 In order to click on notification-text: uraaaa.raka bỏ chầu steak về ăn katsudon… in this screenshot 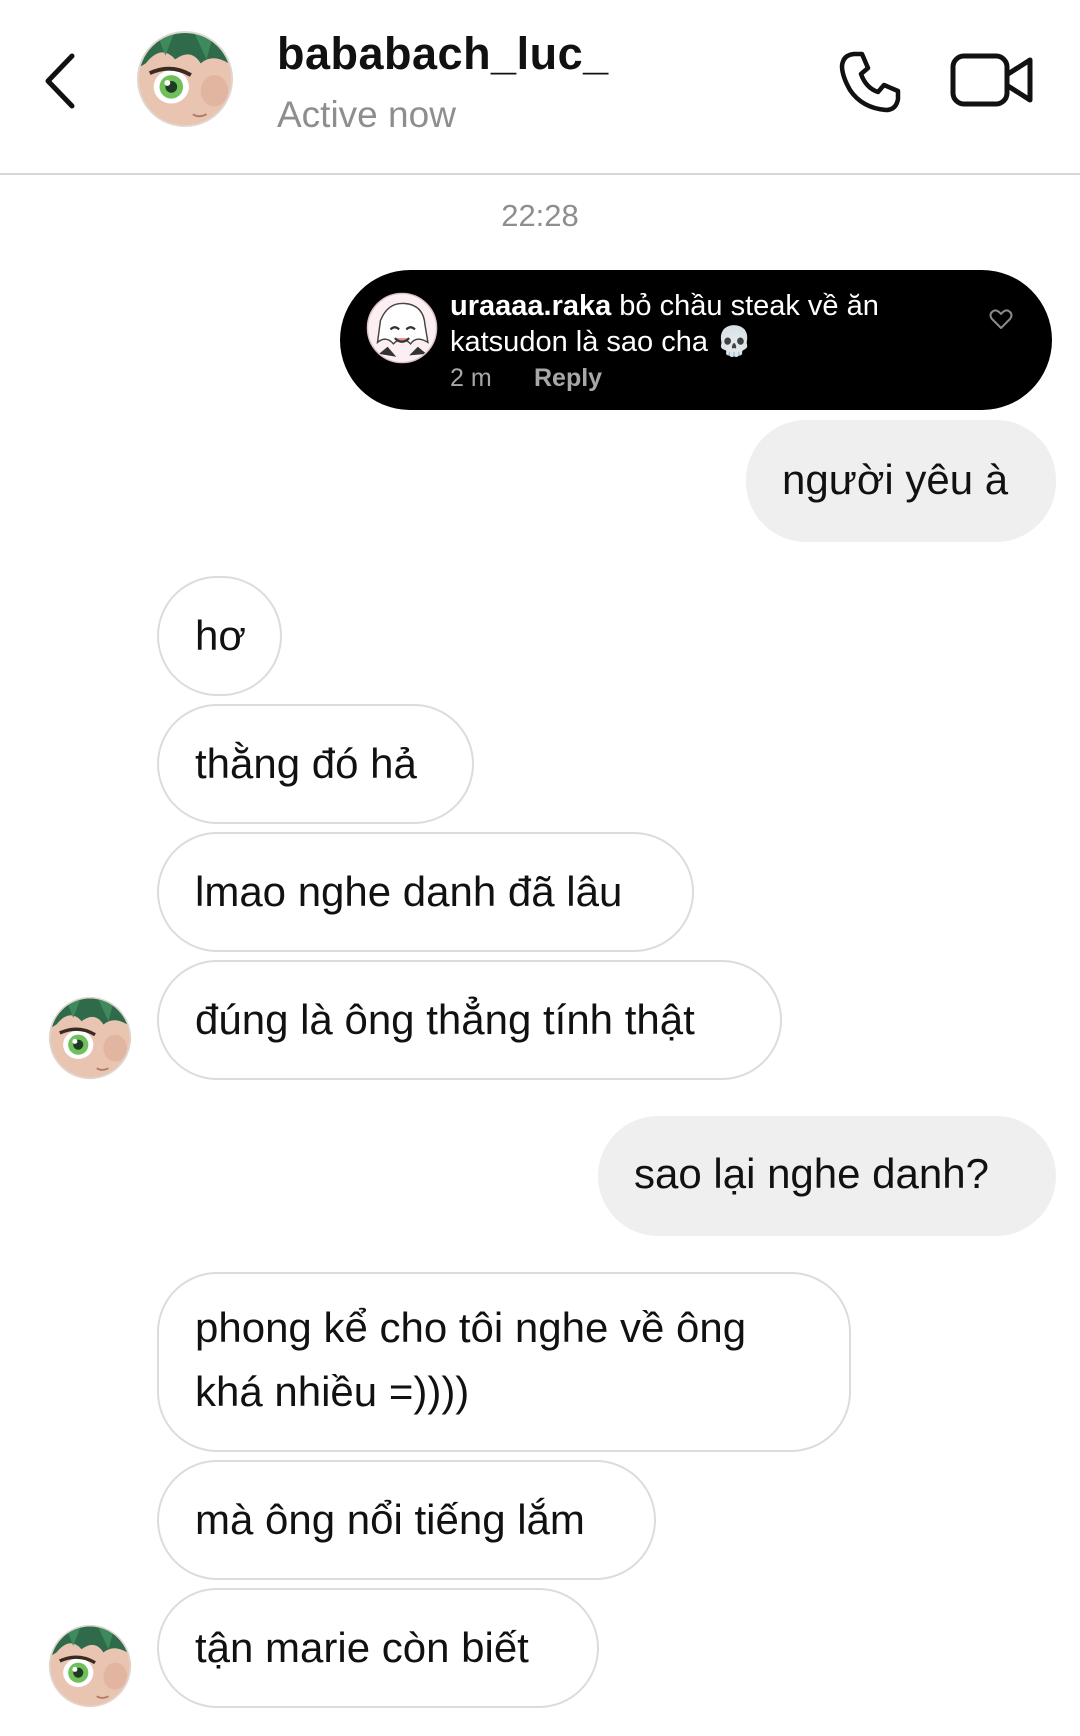, I will do `click(700, 324)`.